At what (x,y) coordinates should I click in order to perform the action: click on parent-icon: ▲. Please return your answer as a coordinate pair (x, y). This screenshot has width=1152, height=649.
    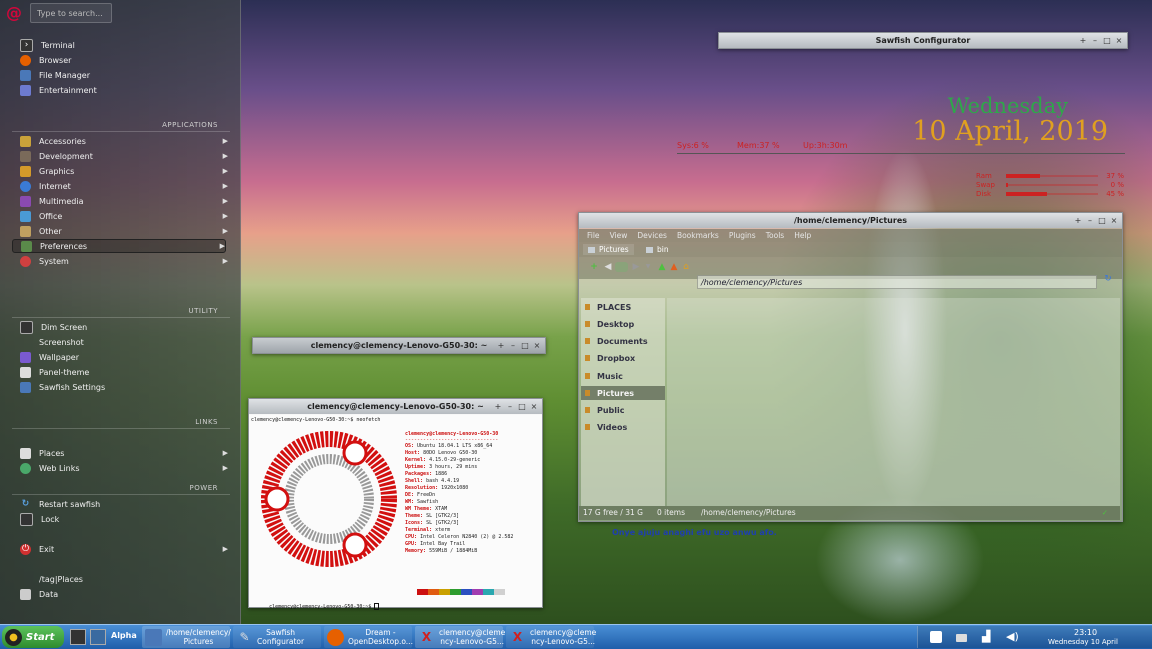
    Looking at the image, I should click on (674, 267).